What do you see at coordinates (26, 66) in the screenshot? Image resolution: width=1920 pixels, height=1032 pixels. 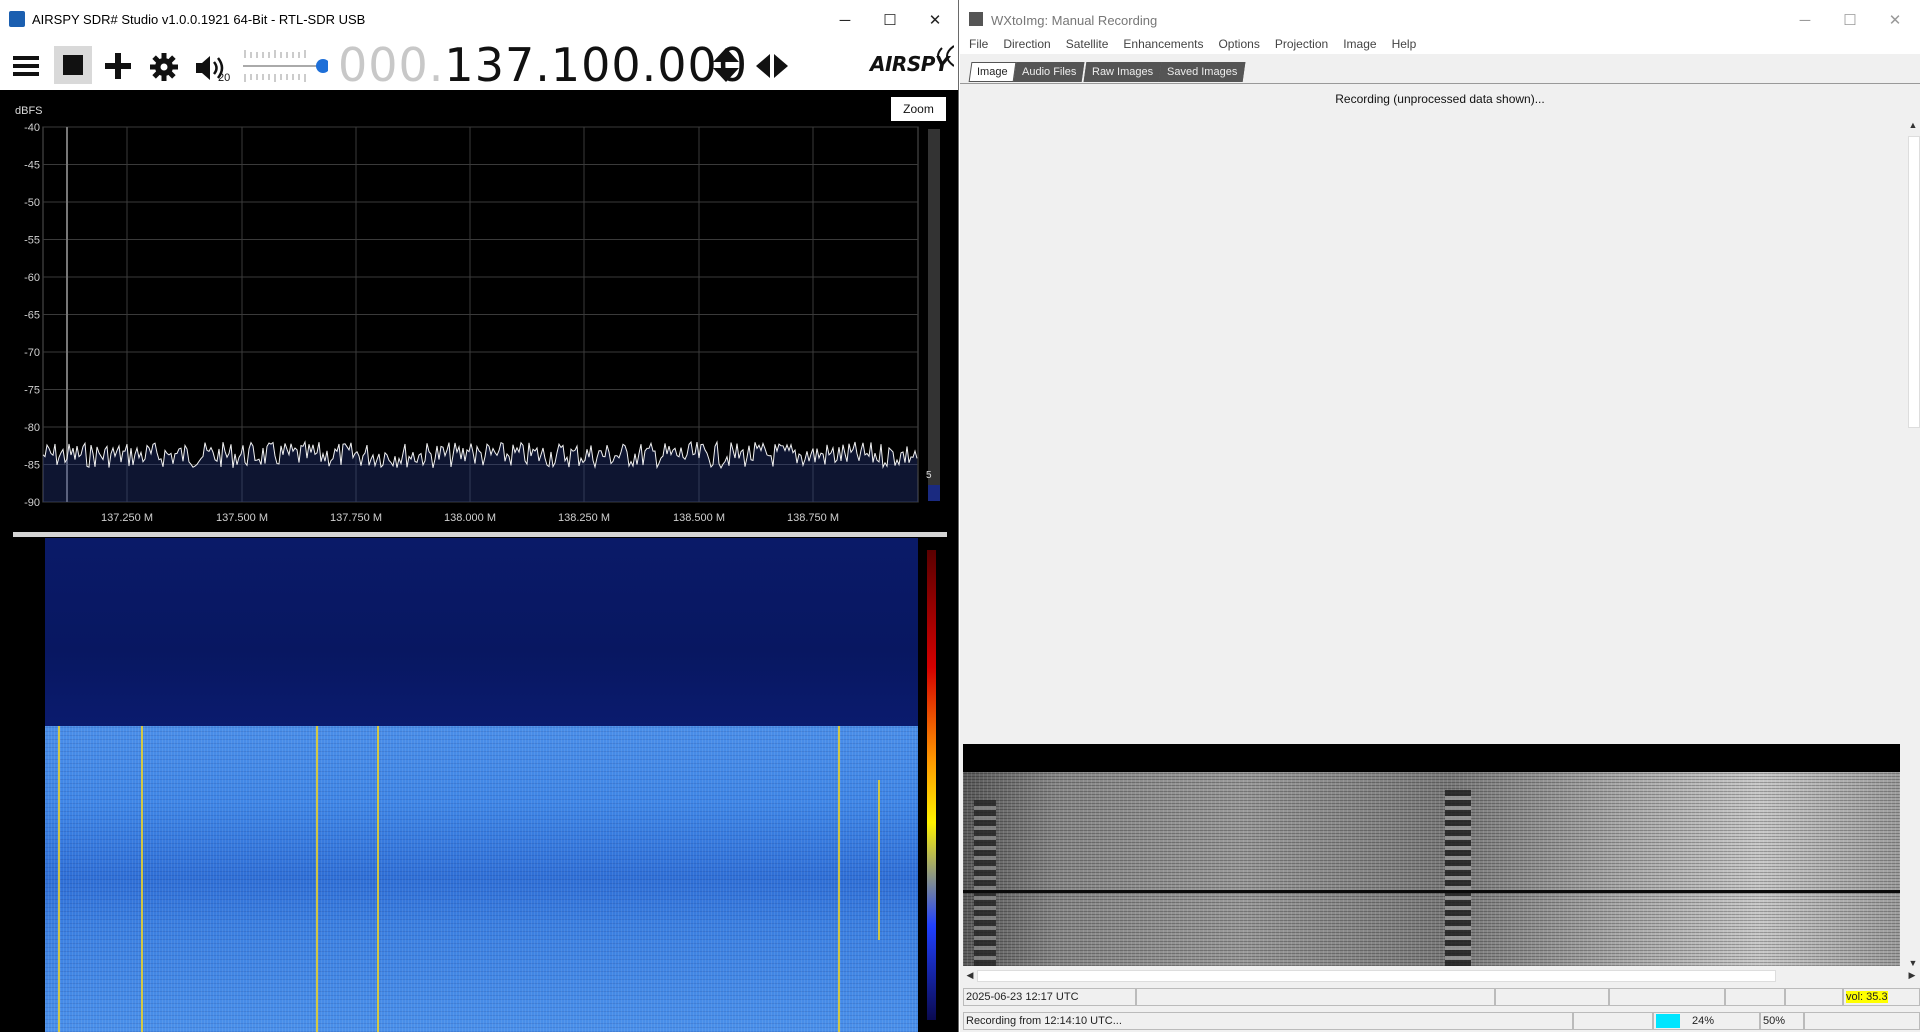 I see `menu-icon` at bounding box center [26, 66].